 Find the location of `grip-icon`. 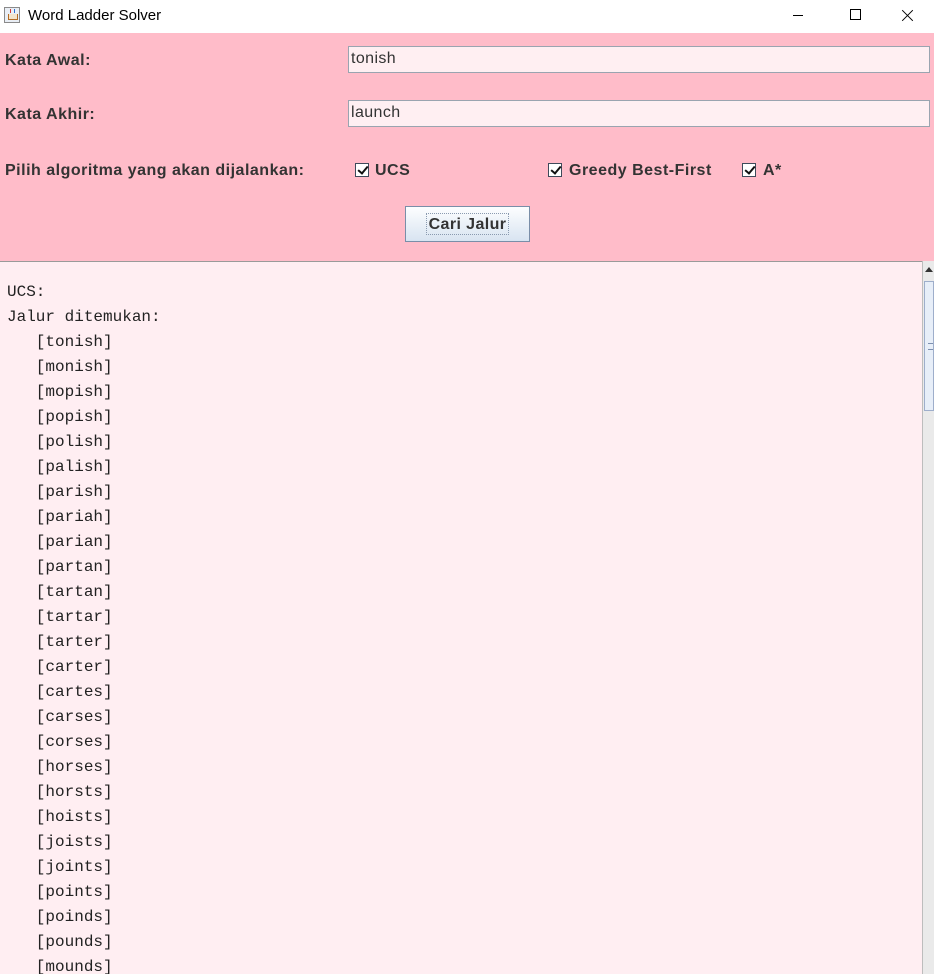

grip-icon is located at coordinates (930, 346).